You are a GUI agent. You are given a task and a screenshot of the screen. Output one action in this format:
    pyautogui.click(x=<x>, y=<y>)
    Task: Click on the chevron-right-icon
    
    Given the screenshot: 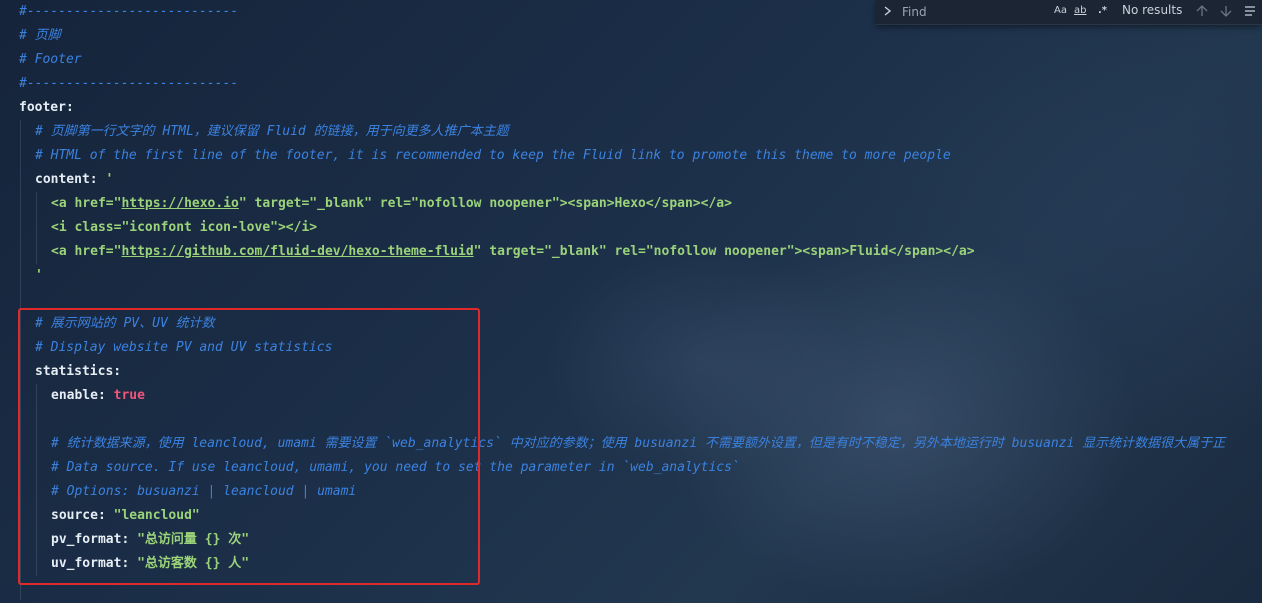 What is the action you would take?
    pyautogui.click(x=888, y=11)
    